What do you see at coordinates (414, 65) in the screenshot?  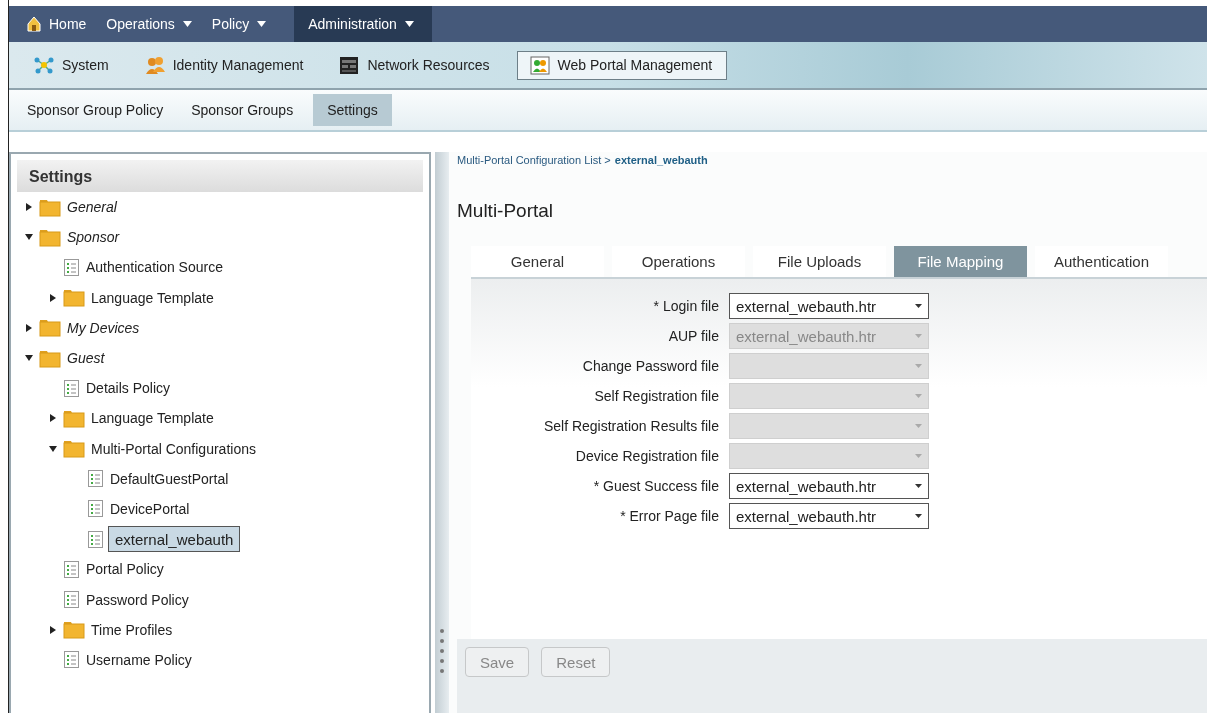 I see `section-tab: Network Resources` at bounding box center [414, 65].